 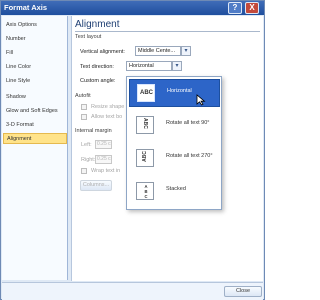 I want to click on right-margin-input: 0.25 c, so click(x=103, y=159).